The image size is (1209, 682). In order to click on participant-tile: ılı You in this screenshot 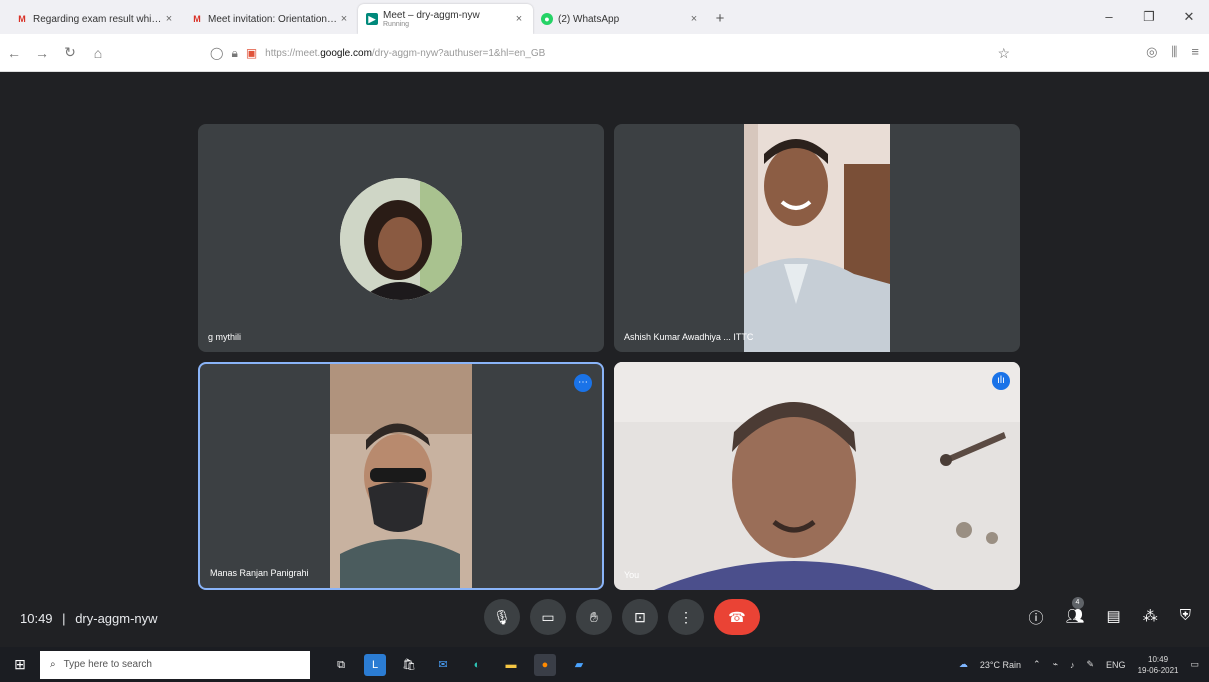, I will do `click(817, 476)`.